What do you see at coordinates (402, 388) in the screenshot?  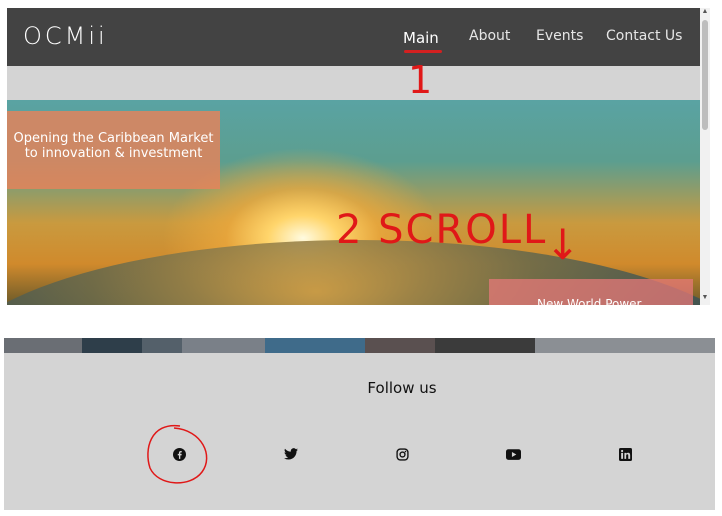 I see `follow-us-heading: Follow us` at bounding box center [402, 388].